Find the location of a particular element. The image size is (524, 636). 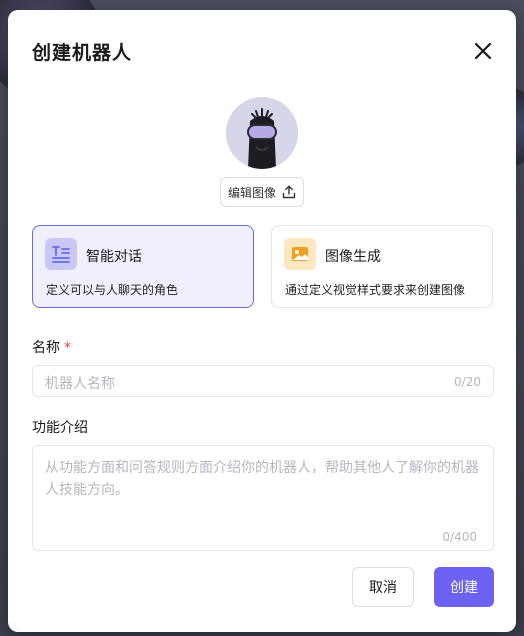

bot-avatar-image is located at coordinates (262, 133).